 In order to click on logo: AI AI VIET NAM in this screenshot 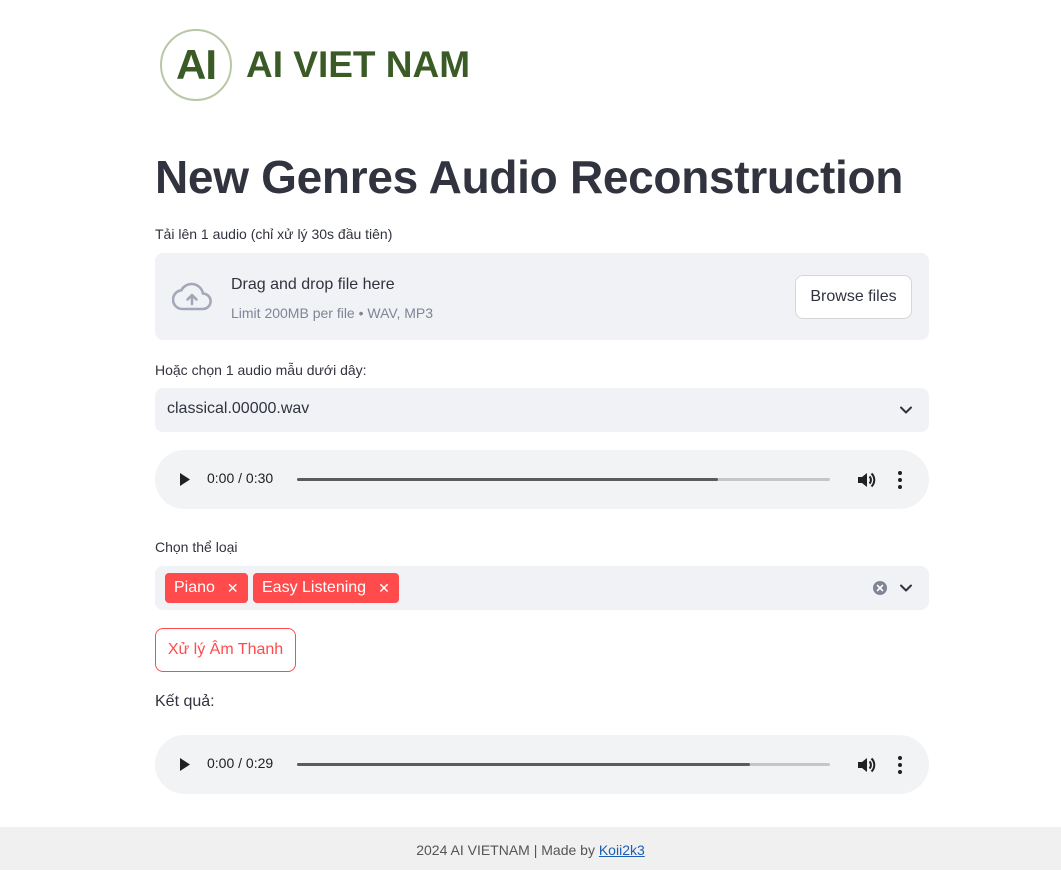, I will do `click(315, 65)`.